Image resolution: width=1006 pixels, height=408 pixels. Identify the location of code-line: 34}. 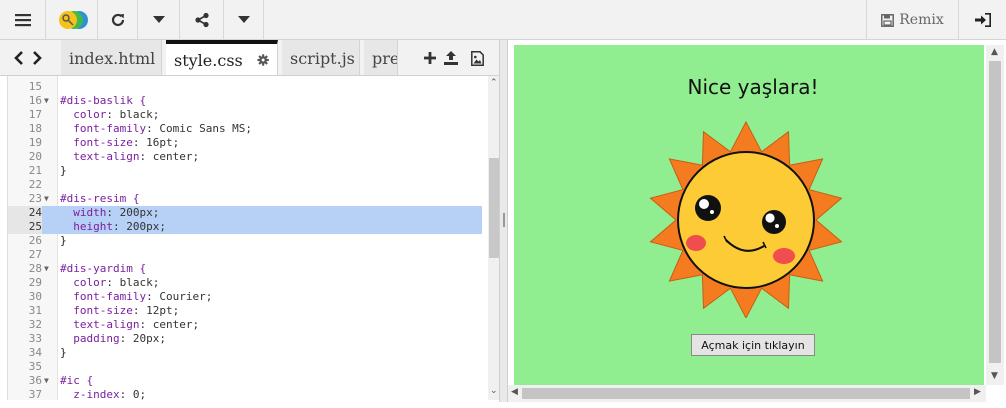
(245, 353).